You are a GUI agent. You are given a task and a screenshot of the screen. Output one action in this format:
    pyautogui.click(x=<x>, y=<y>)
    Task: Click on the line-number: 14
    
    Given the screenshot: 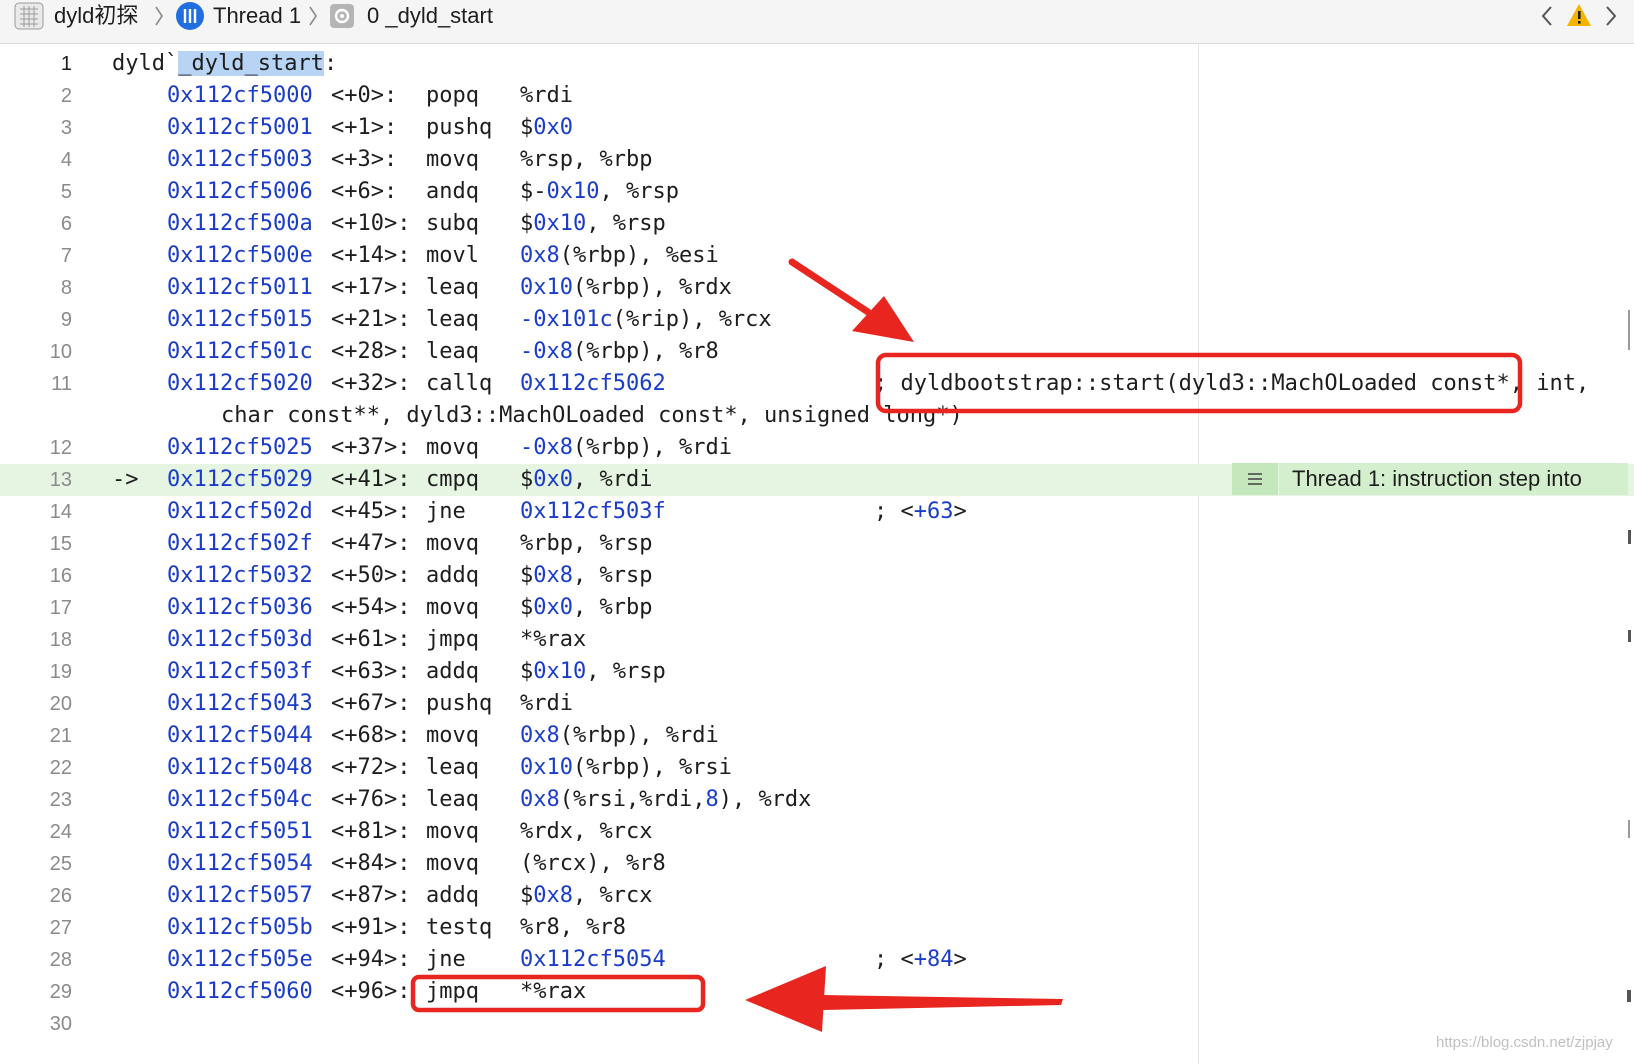 What is the action you would take?
    pyautogui.click(x=36, y=512)
    